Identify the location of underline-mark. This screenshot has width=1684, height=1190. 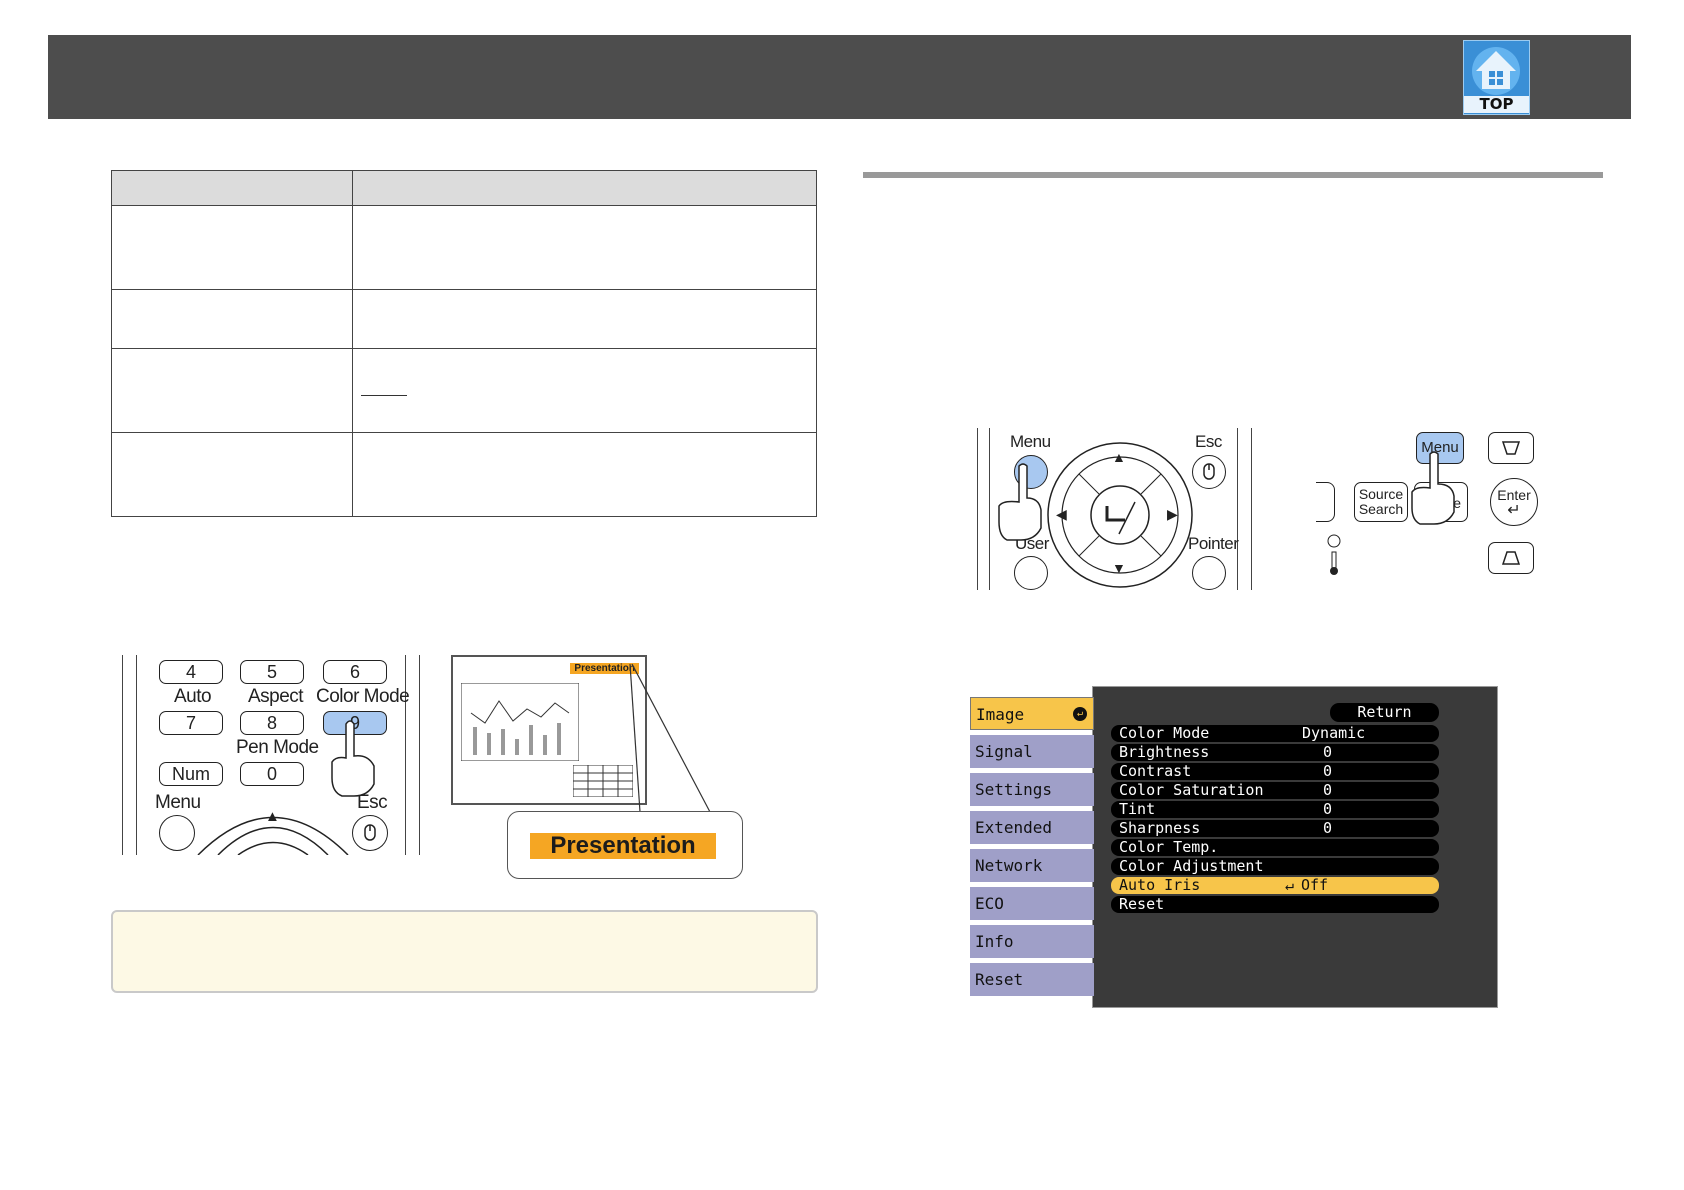
(384, 395).